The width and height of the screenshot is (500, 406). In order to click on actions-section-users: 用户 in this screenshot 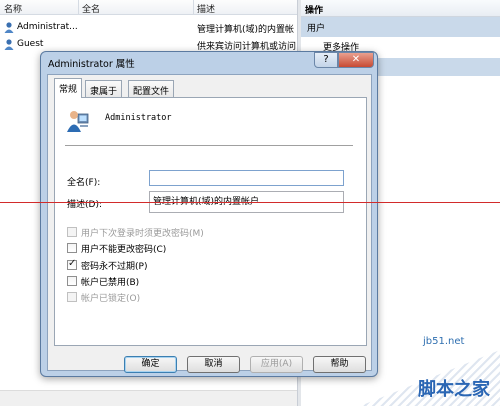, I will do `click(400, 27)`.